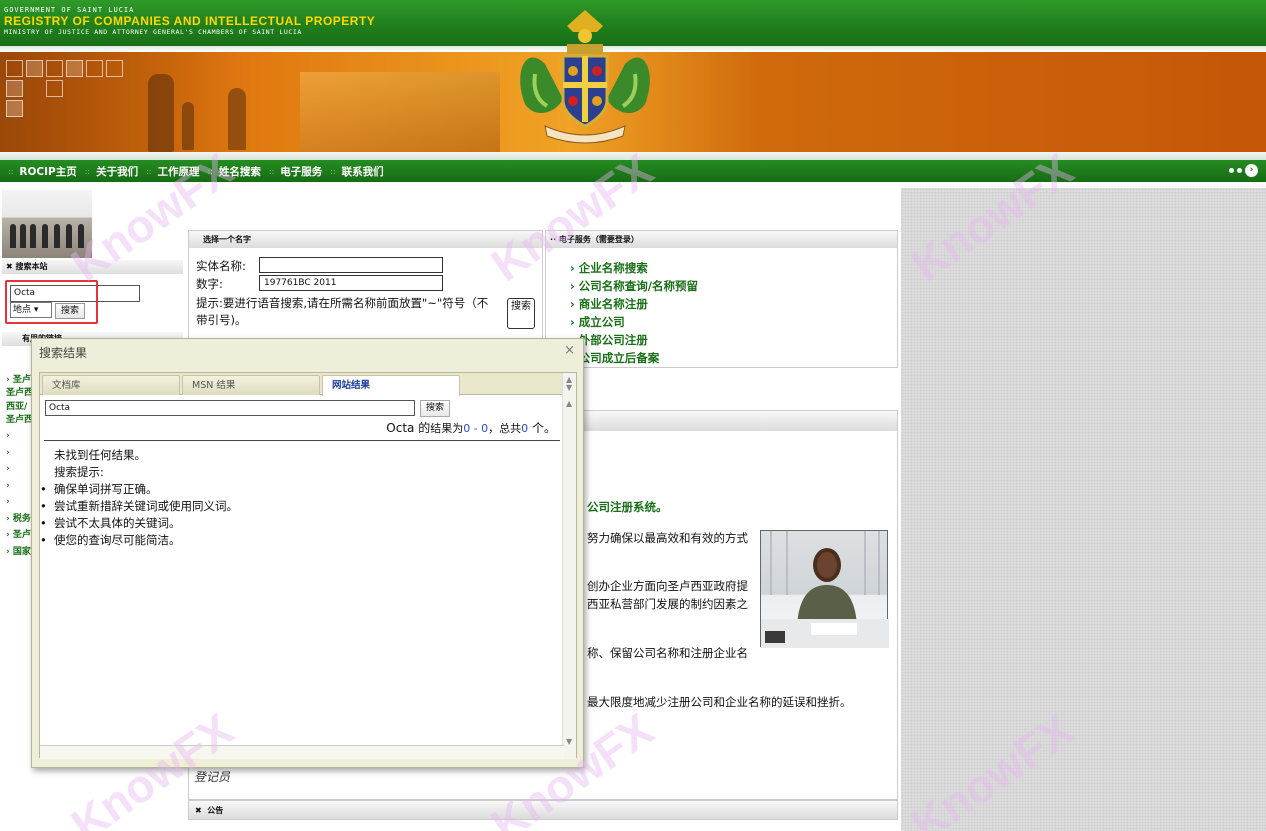 Image resolution: width=1266 pixels, height=831 pixels. What do you see at coordinates (634, 358) in the screenshot?
I see `eservice-link-post-filing: › 公司成立后备案` at bounding box center [634, 358].